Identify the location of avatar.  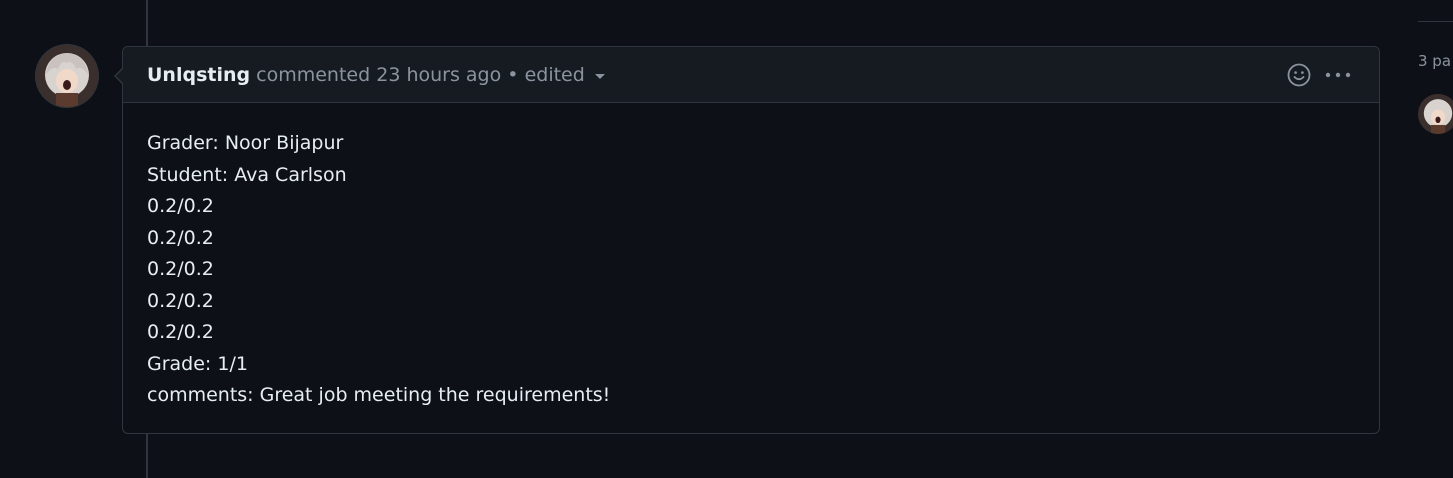
(67, 76).